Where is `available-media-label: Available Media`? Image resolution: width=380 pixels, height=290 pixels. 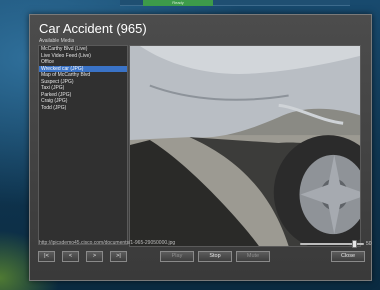 available-media-label: Available Media is located at coordinates (57, 41).